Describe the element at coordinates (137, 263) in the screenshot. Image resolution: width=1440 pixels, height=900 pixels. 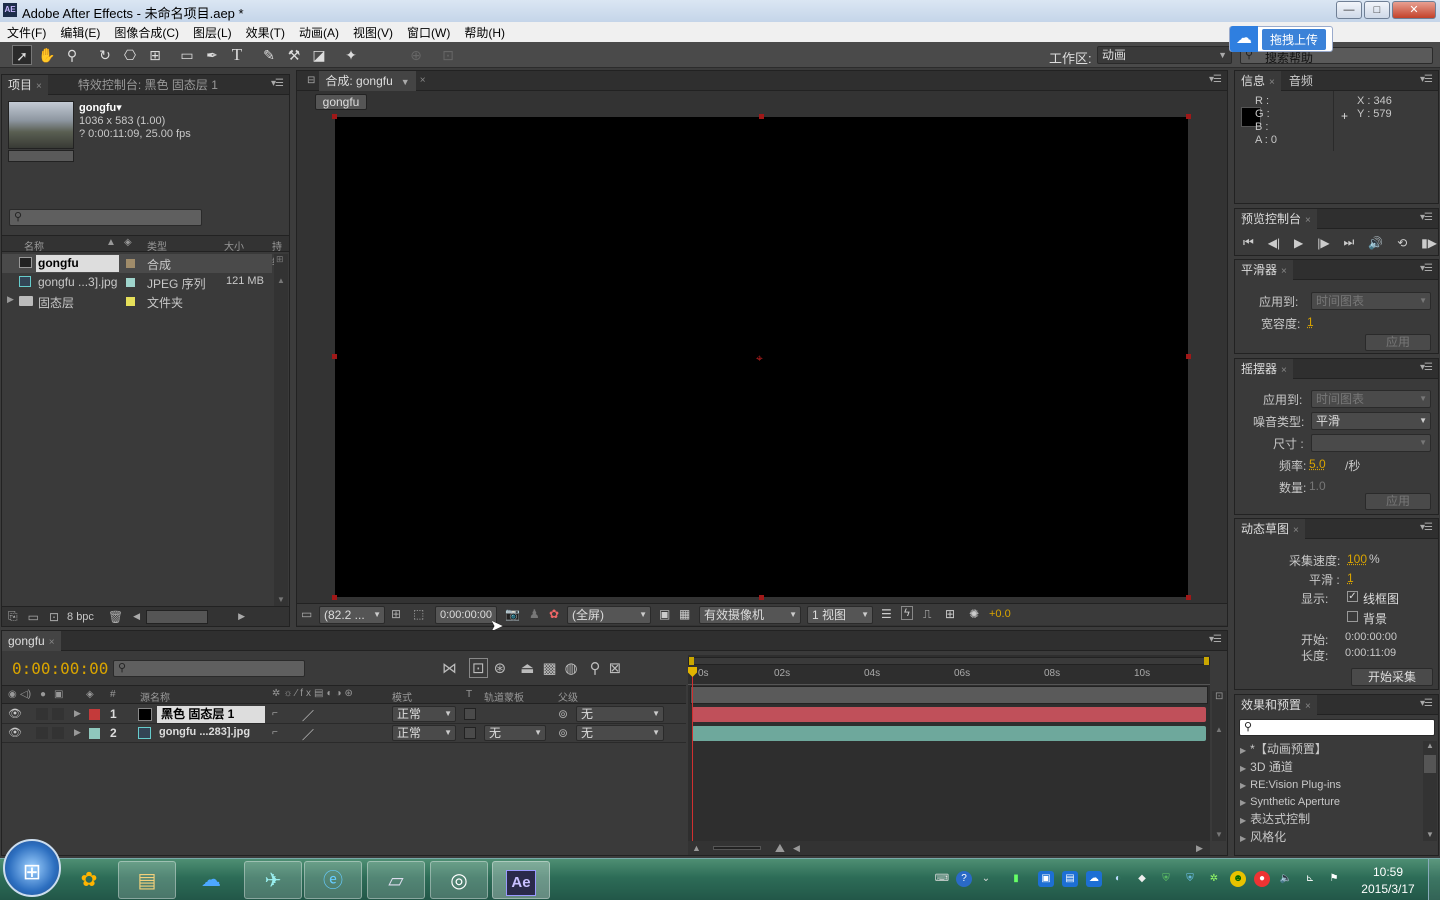
I see `list-item: gongfu 合成` at that location.